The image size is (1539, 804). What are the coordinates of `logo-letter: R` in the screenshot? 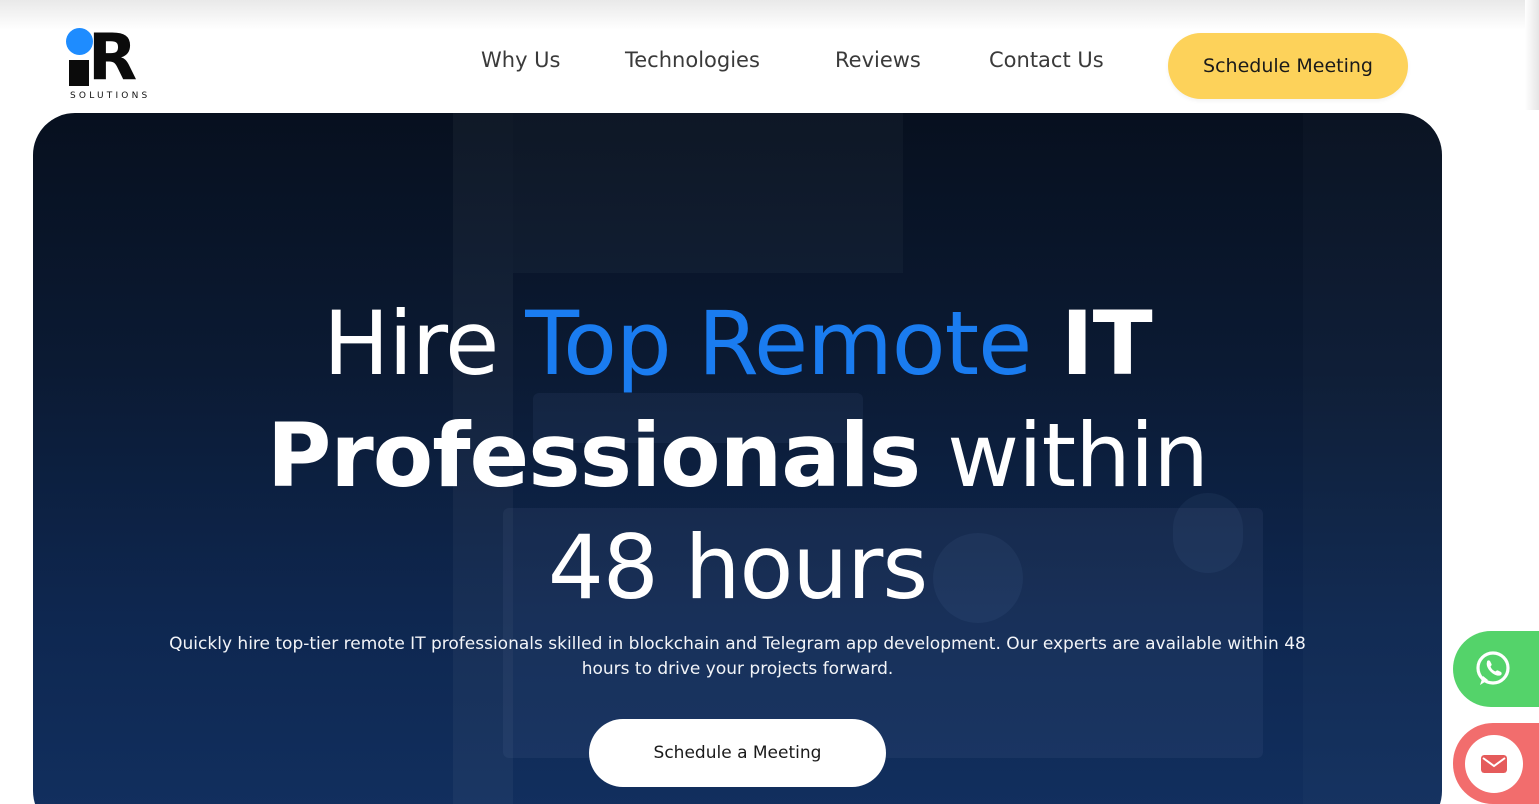 It's located at (112, 58).